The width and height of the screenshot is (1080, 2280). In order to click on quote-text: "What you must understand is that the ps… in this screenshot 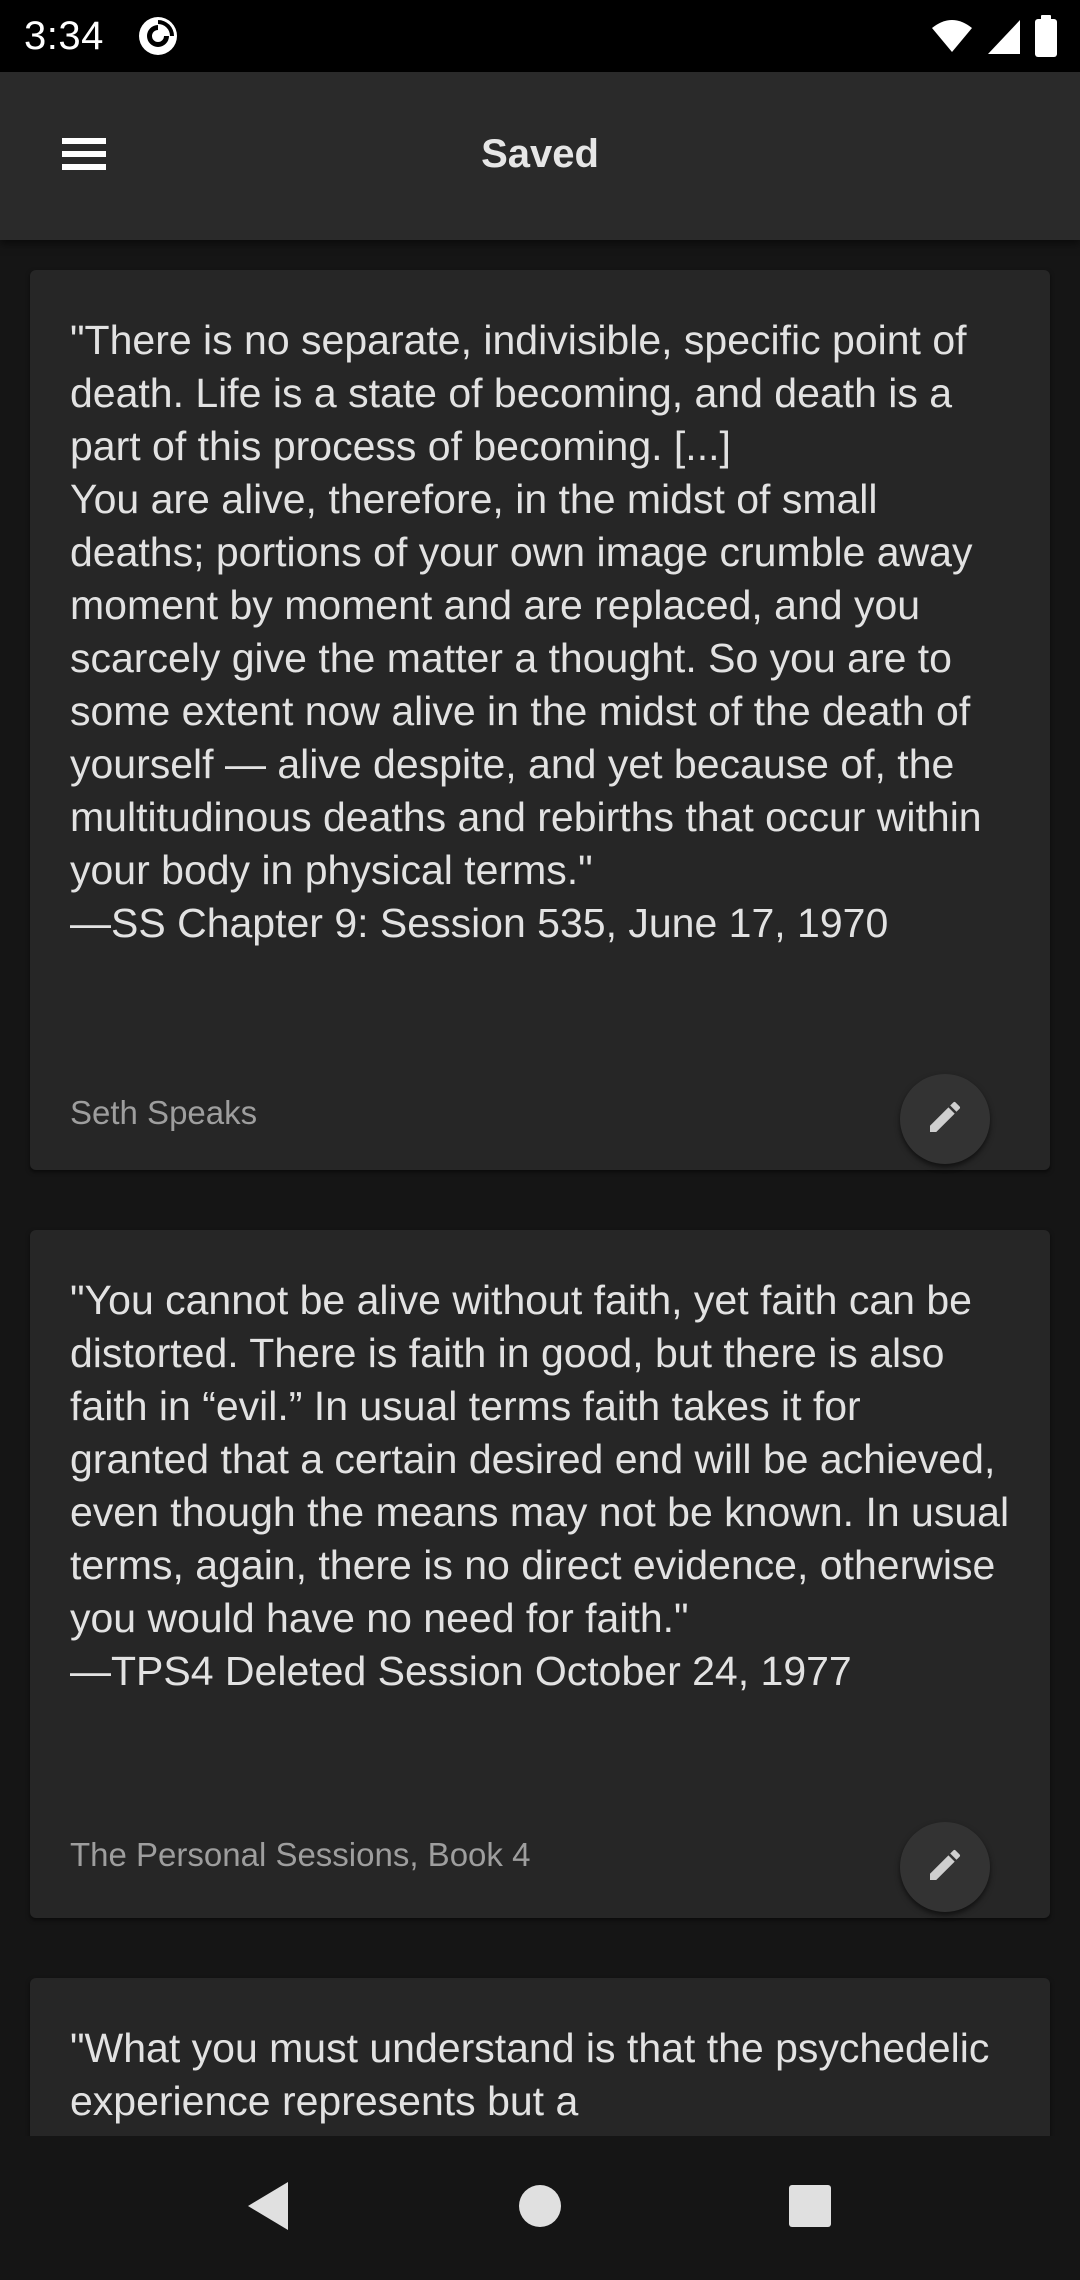, I will do `click(535, 2074)`.